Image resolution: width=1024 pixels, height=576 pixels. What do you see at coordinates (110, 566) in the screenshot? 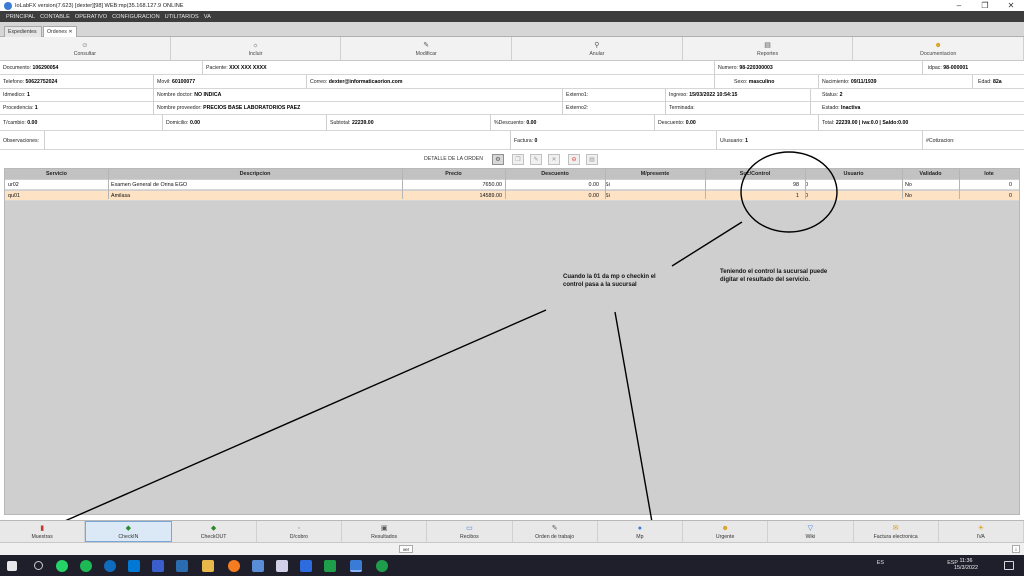
I see `edge-icon` at bounding box center [110, 566].